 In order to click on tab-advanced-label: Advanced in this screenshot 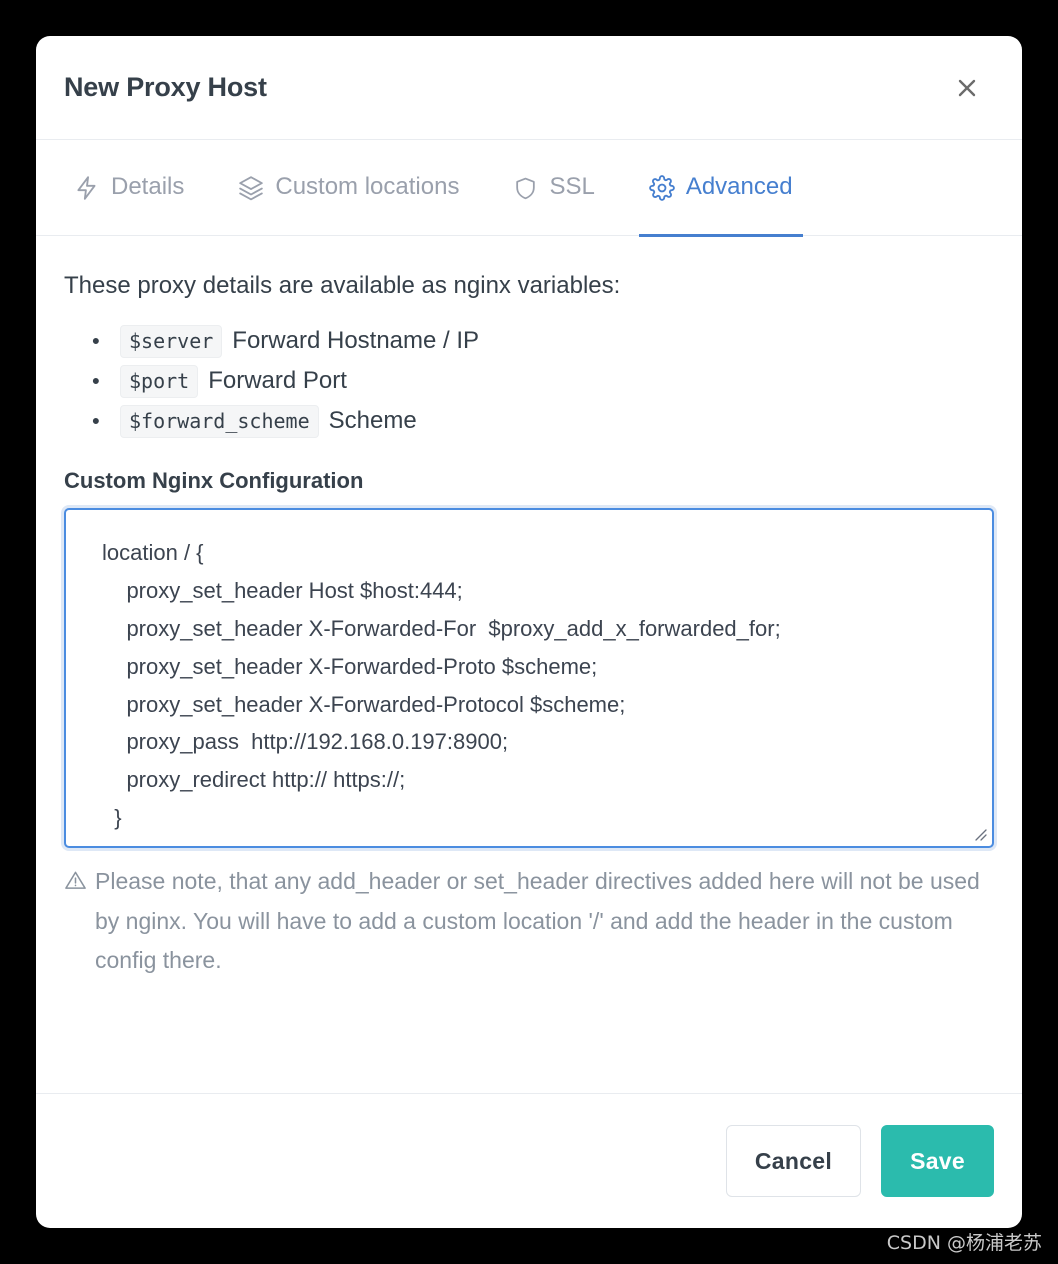, I will do `click(739, 186)`.